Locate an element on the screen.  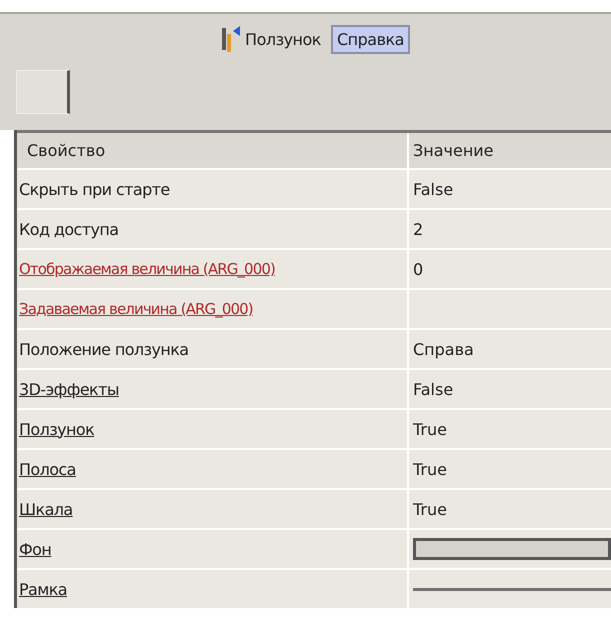
property-link: Фон is located at coordinates (35, 549).